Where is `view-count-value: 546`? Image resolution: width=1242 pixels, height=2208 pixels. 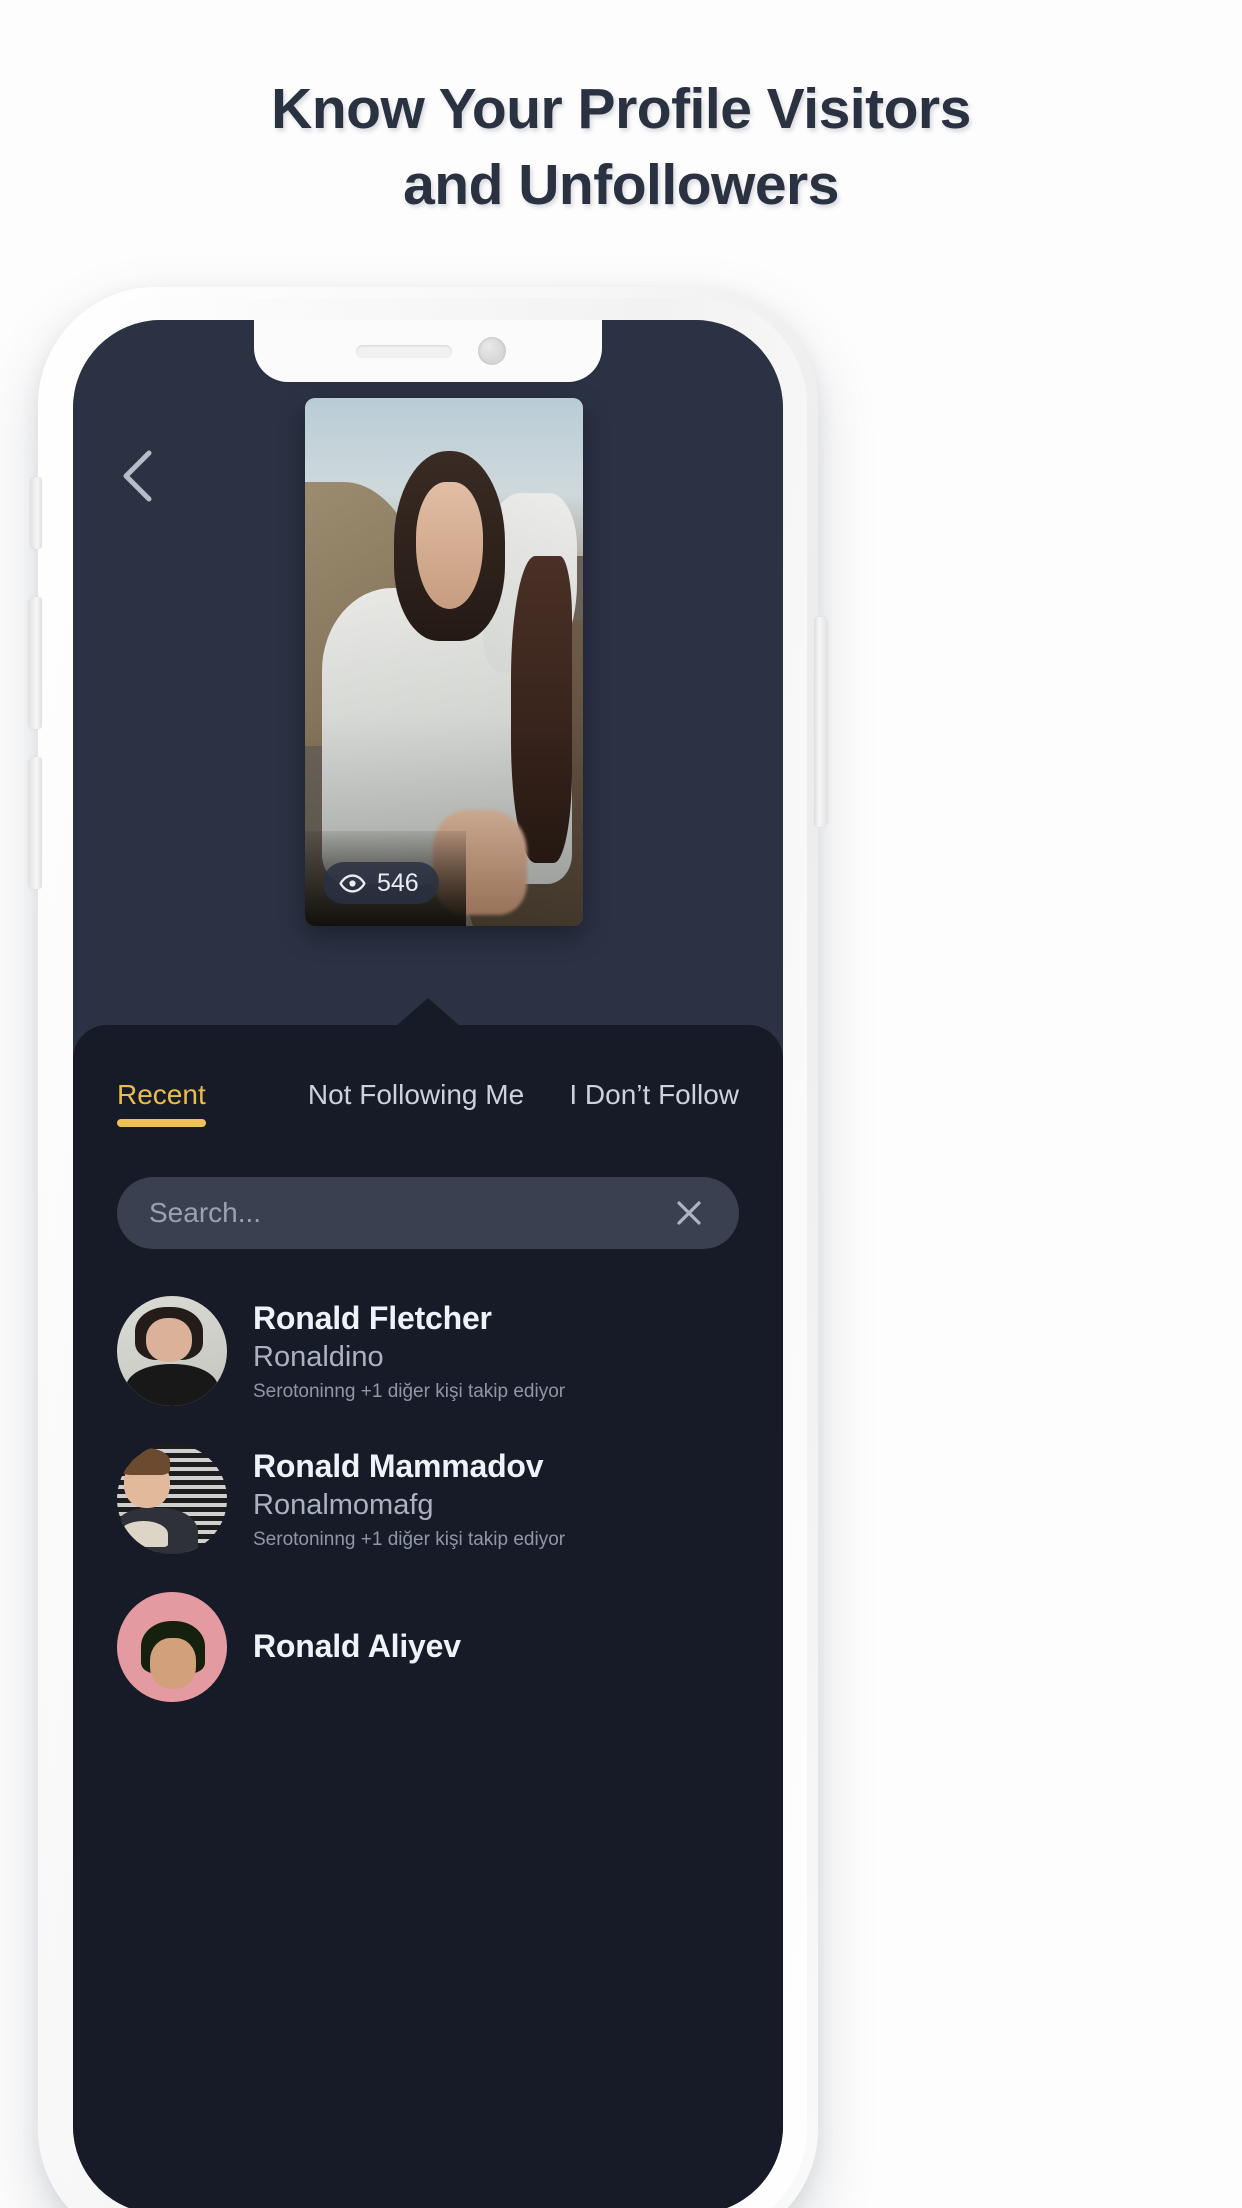
view-count-value: 546 is located at coordinates (398, 882).